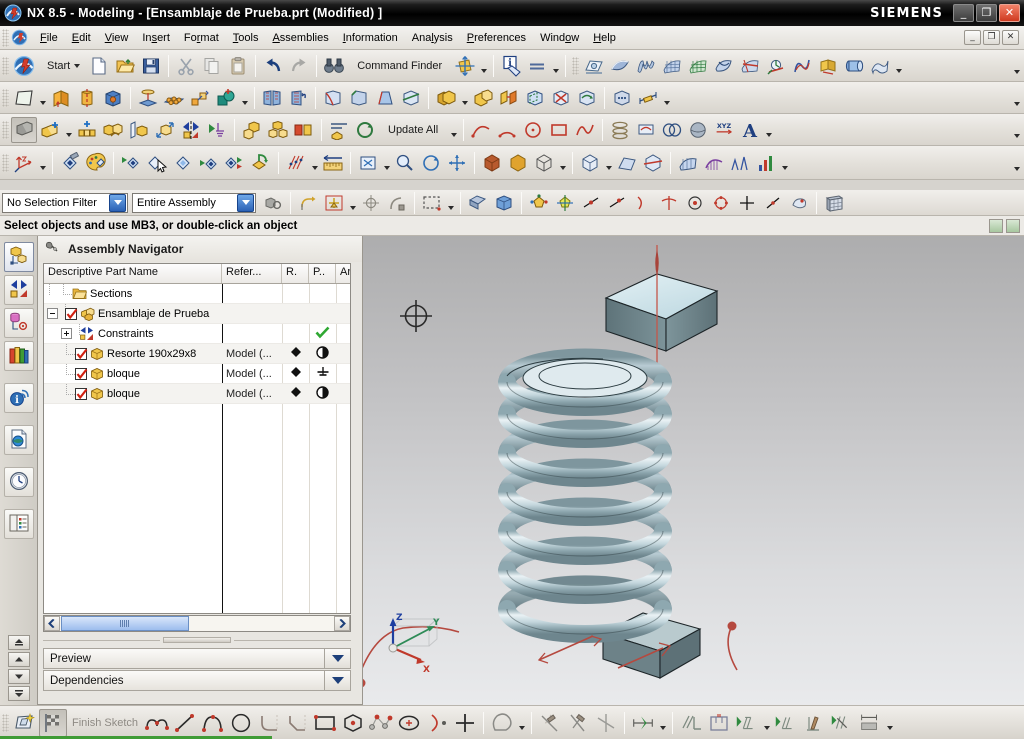 The width and height of the screenshot is (1024, 739). I want to click on menu-file: File, so click(49, 38).